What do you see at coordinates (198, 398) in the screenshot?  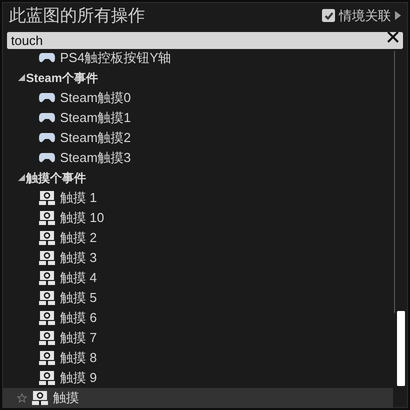 I see `action-item: 触摸` at bounding box center [198, 398].